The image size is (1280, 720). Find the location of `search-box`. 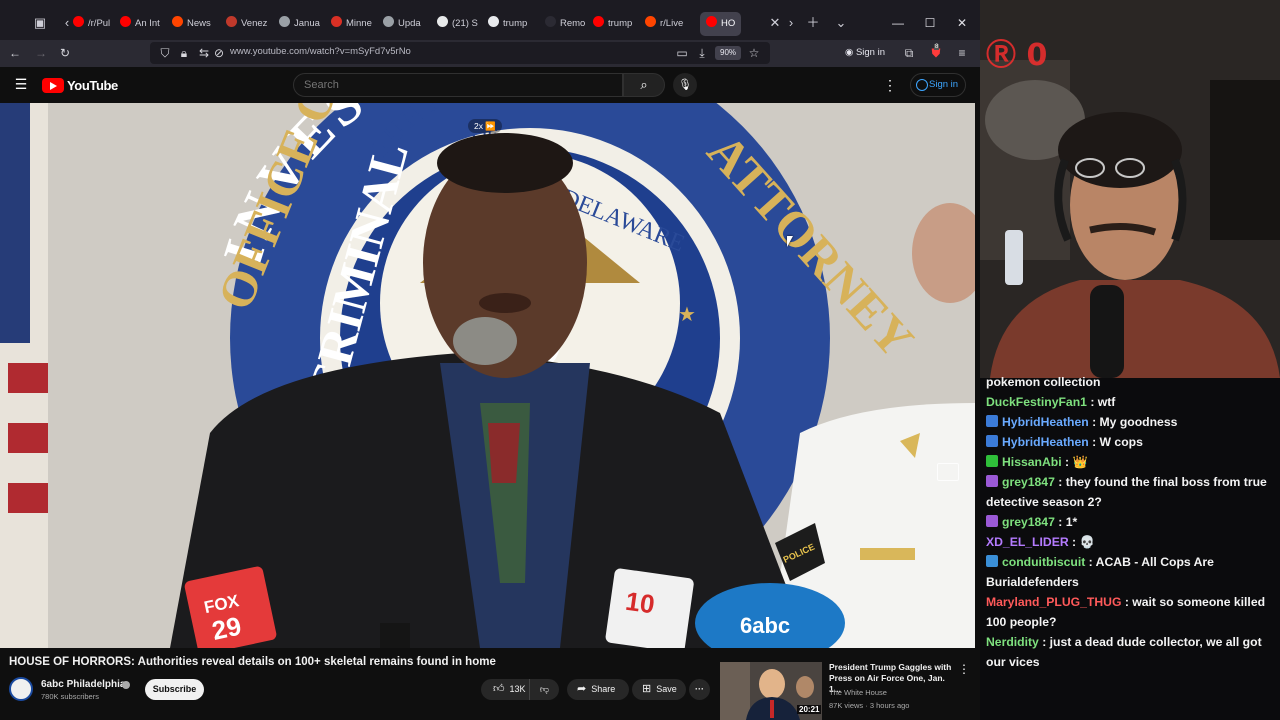

search-box is located at coordinates (458, 85).